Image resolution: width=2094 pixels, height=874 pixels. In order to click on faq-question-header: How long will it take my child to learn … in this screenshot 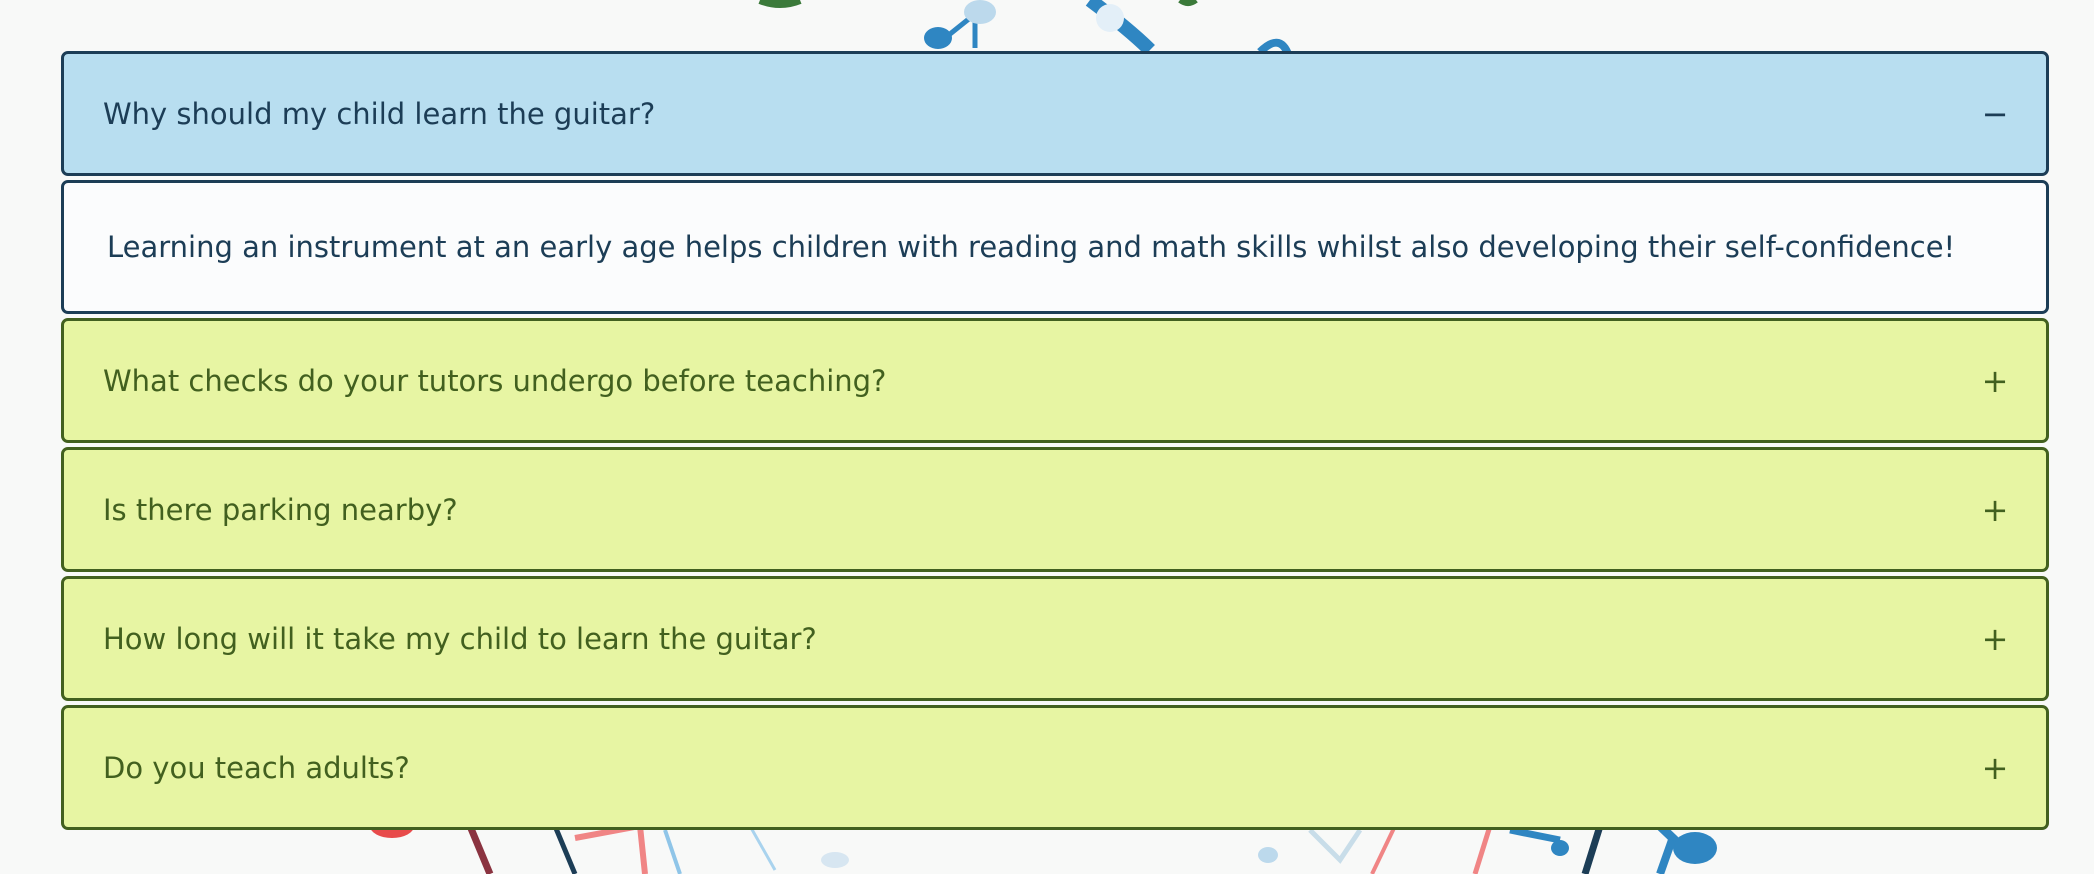, I will do `click(1055, 638)`.